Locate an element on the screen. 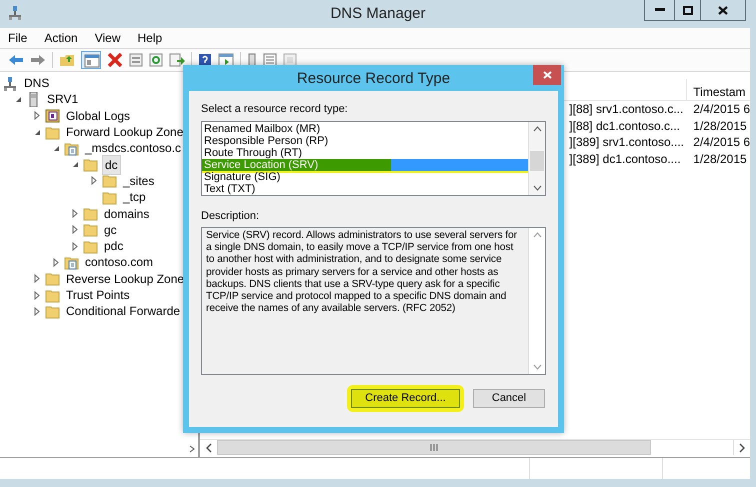  dns-app-icon is located at coordinates (15, 13).